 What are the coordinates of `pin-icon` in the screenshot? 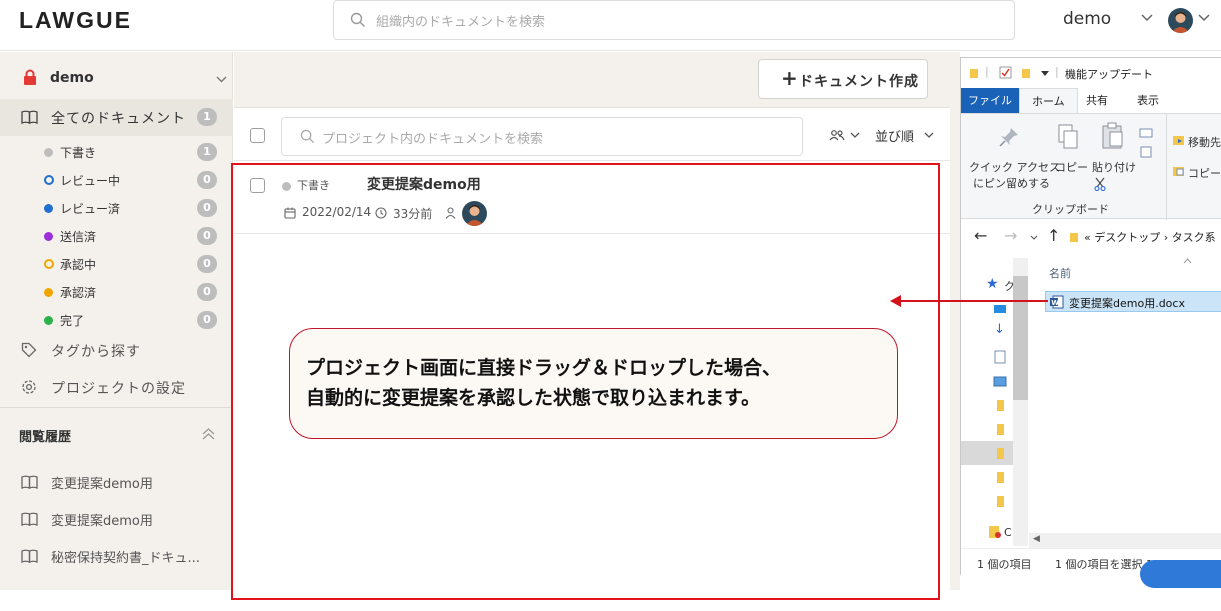 It's located at (1009, 137).